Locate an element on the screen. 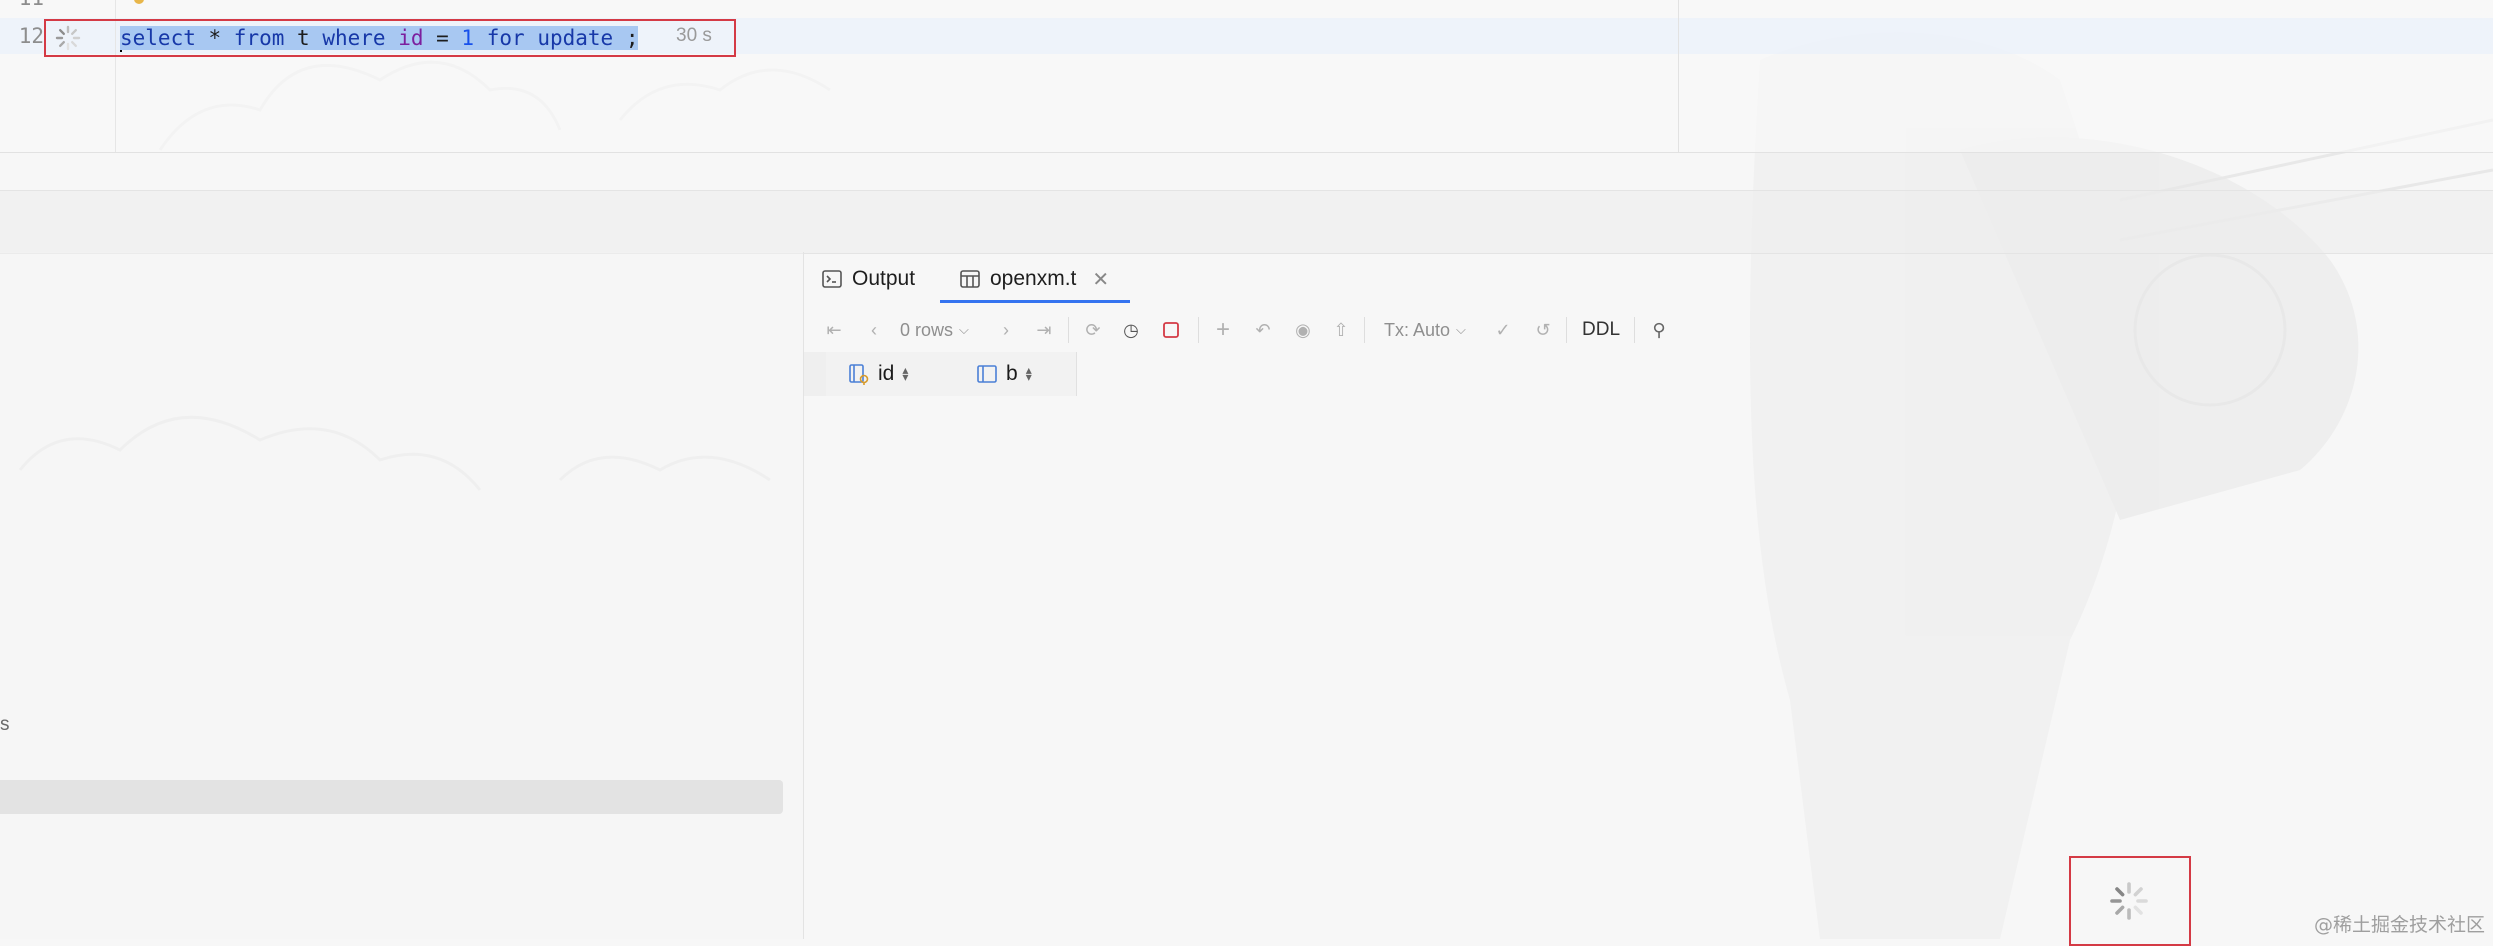 This screenshot has width=2493, height=946. last-page-icon: ⇥ is located at coordinates (1044, 330).